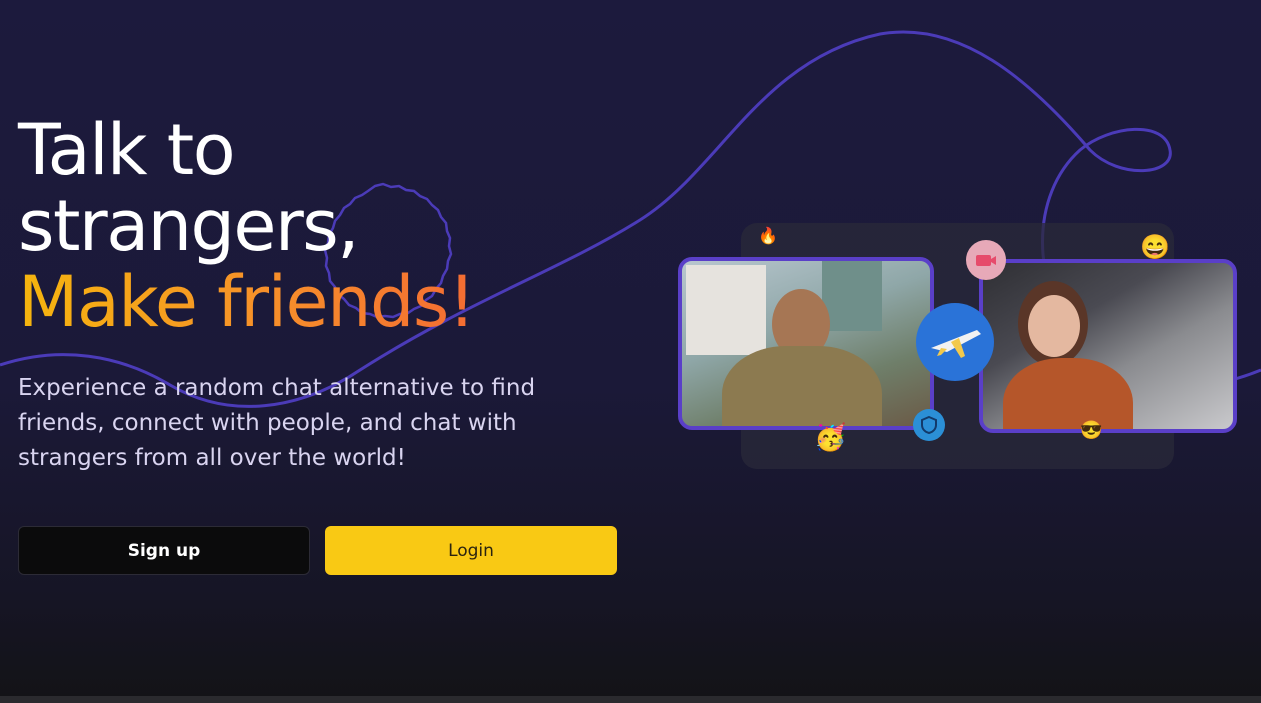  What do you see at coordinates (127, 150) in the screenshot?
I see `headline-line-1: Talk to` at bounding box center [127, 150].